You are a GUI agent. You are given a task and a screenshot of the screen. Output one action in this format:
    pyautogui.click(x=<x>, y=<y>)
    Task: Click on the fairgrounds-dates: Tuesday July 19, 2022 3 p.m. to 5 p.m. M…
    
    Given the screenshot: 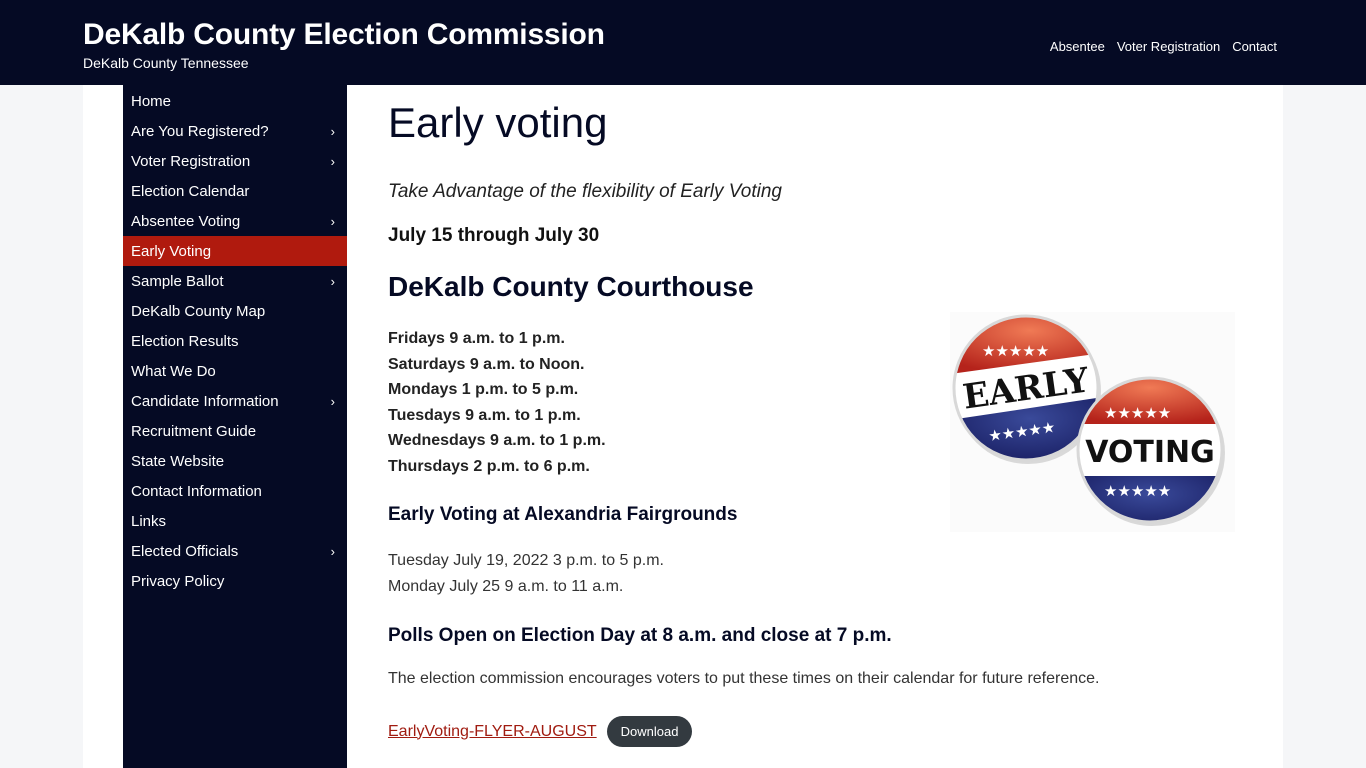 What is the action you would take?
    pyautogui.click(x=526, y=574)
    